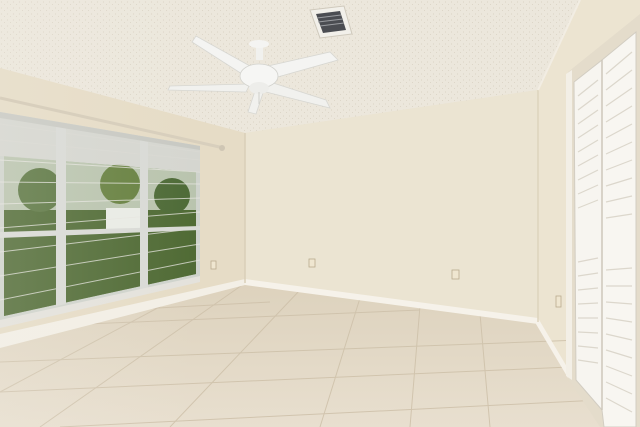  Describe the element at coordinates (603, 220) in the screenshot. I see `closet-door-icon` at that location.